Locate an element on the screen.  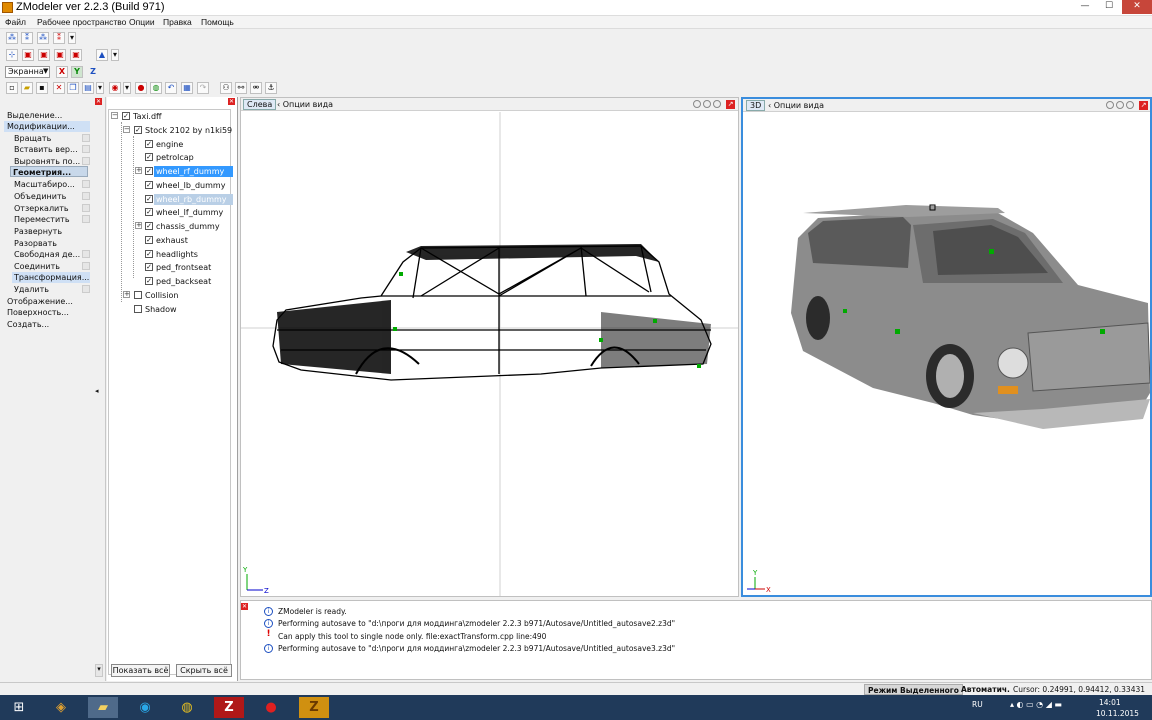
clock-date: 10.11.2015 is located at coordinates (1117, 713).